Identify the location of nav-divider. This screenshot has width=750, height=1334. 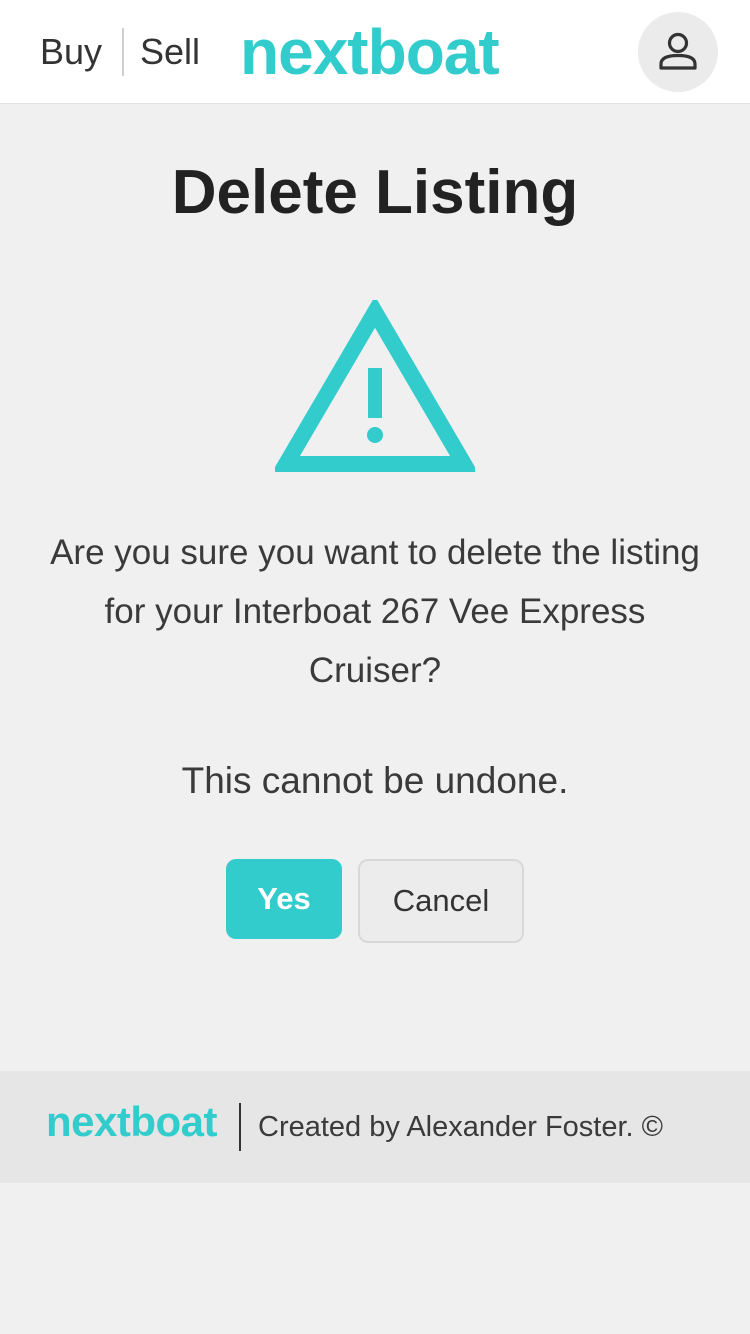
(123, 52).